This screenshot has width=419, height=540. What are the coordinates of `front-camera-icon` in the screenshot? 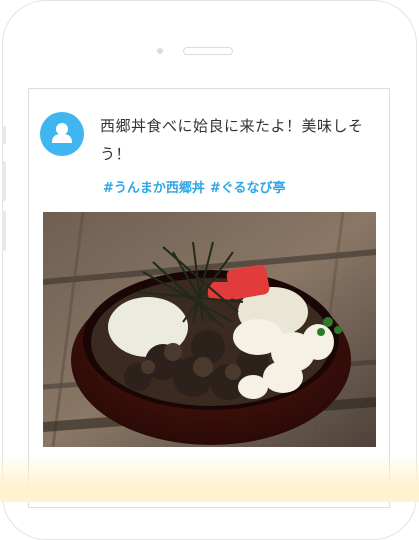 It's located at (160, 51).